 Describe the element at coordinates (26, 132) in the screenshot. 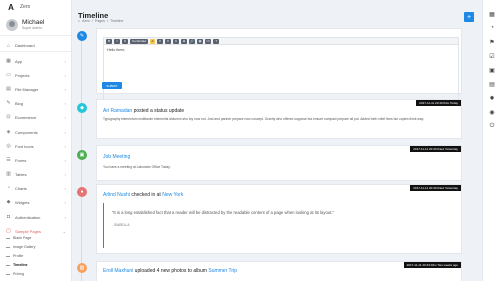

I see `sidebar-item-label: Components` at that location.